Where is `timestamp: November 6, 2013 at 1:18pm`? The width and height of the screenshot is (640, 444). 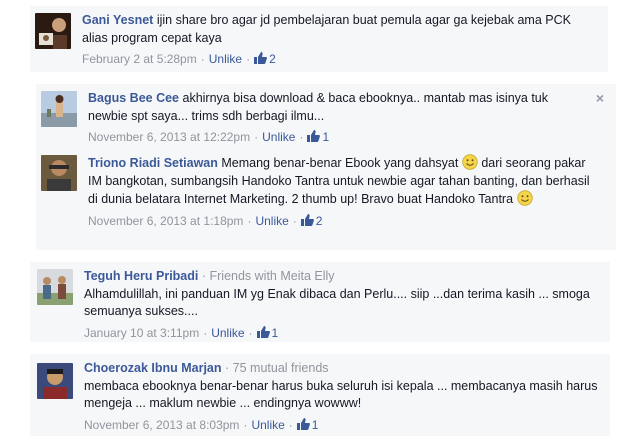 timestamp: November 6, 2013 at 1:18pm is located at coordinates (165, 221).